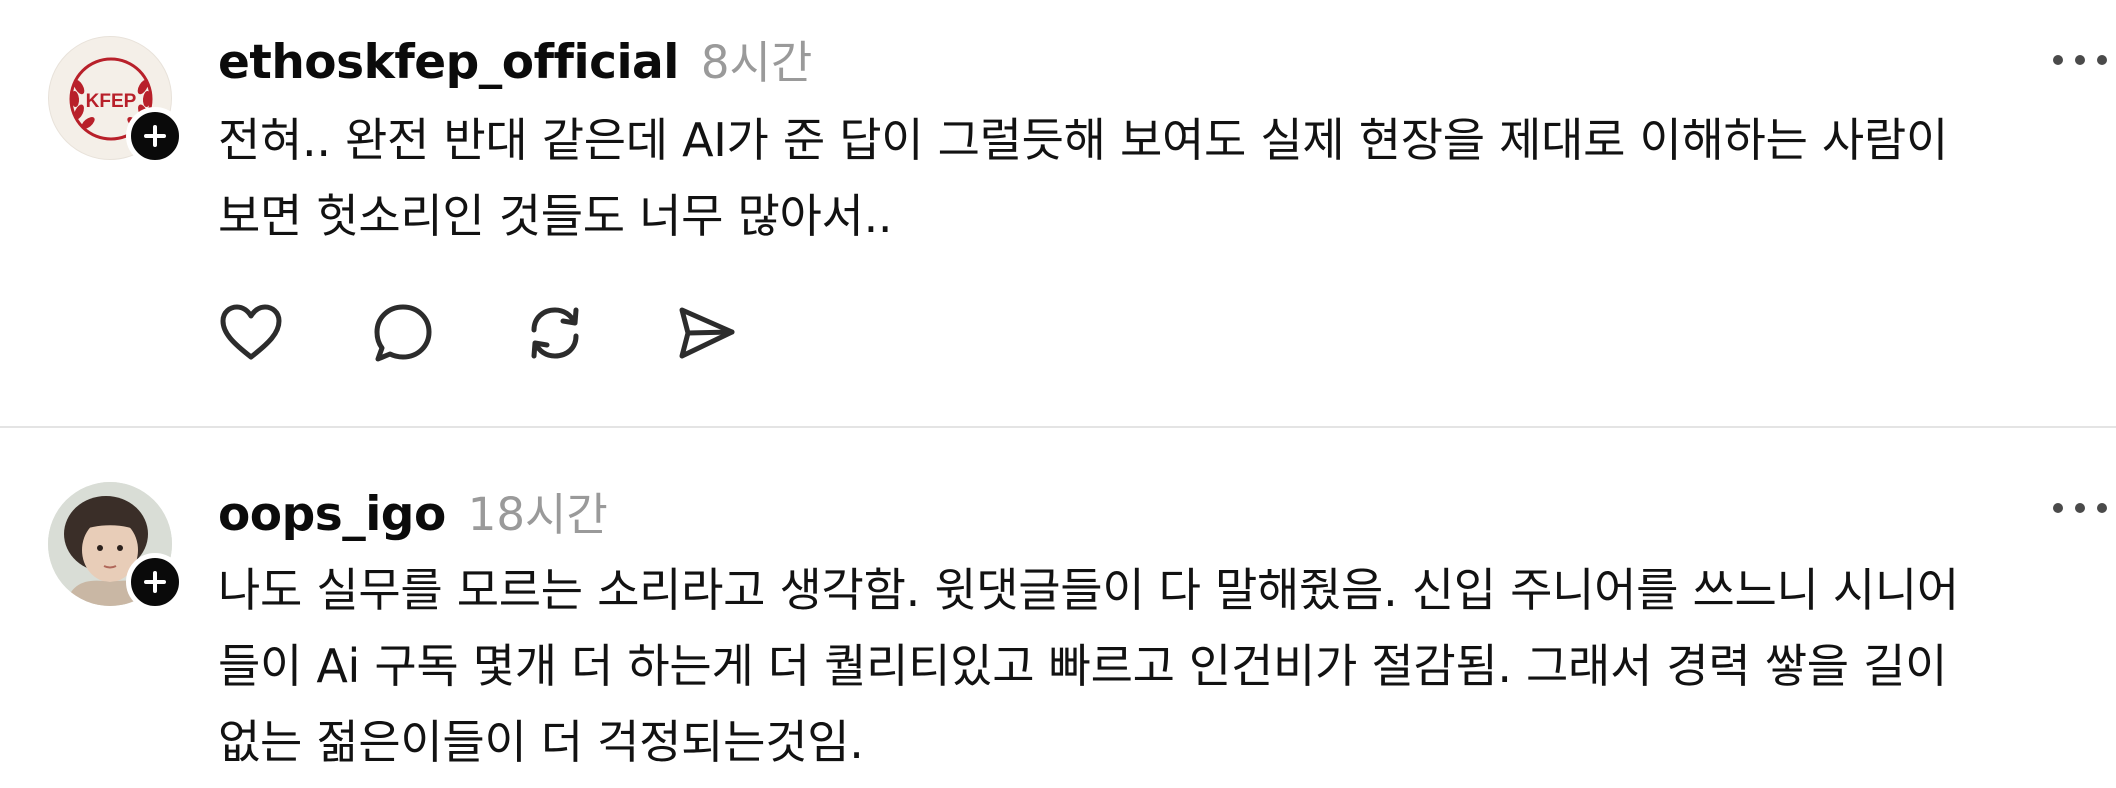  I want to click on username: oops_igo, so click(332, 514).